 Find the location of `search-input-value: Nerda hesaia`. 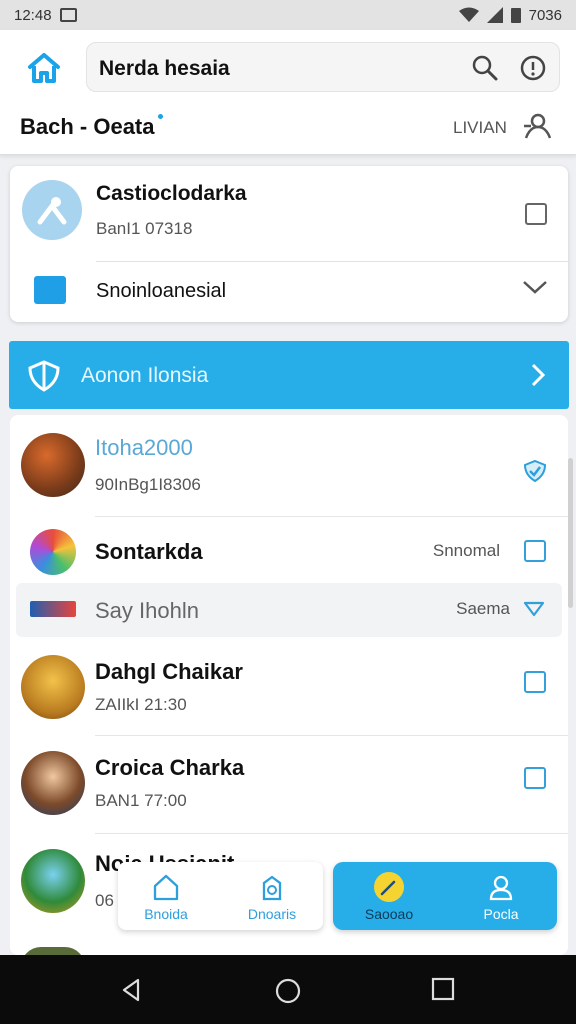

search-input-value: Nerda hesaia is located at coordinates (164, 68).